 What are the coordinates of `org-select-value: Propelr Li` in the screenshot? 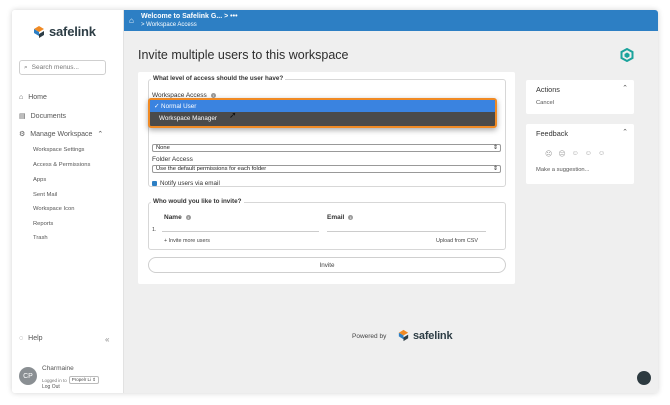 It's located at (81, 379).